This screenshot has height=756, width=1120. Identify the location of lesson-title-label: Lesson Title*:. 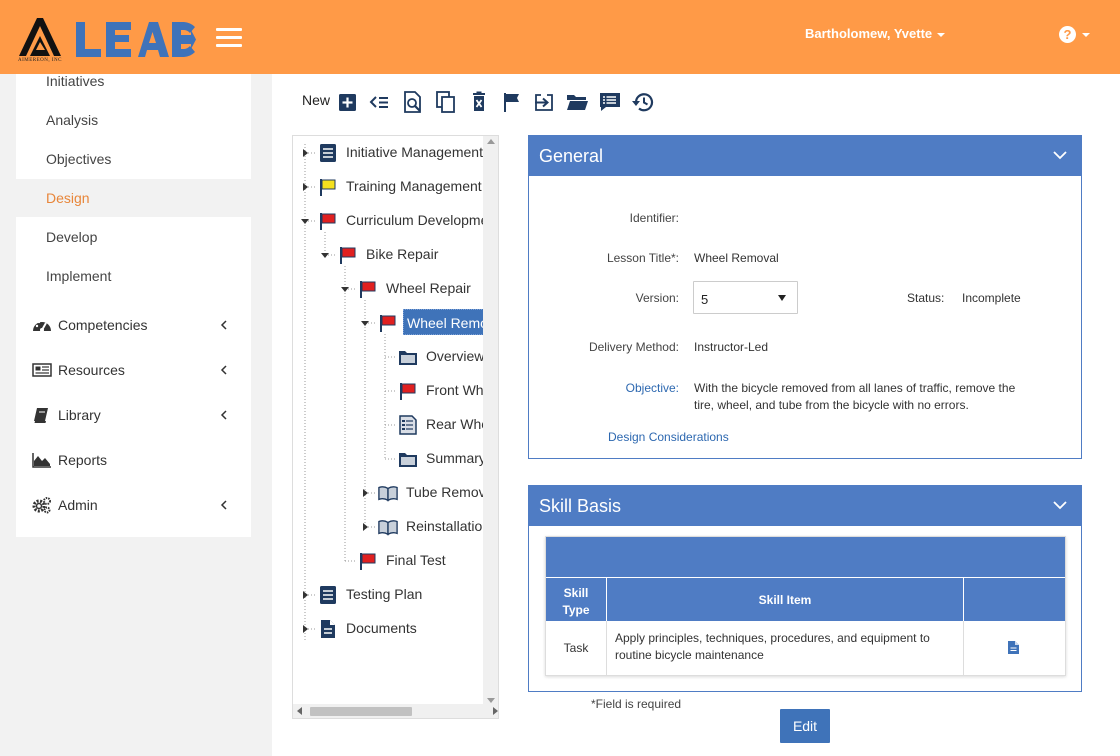
(642, 258).